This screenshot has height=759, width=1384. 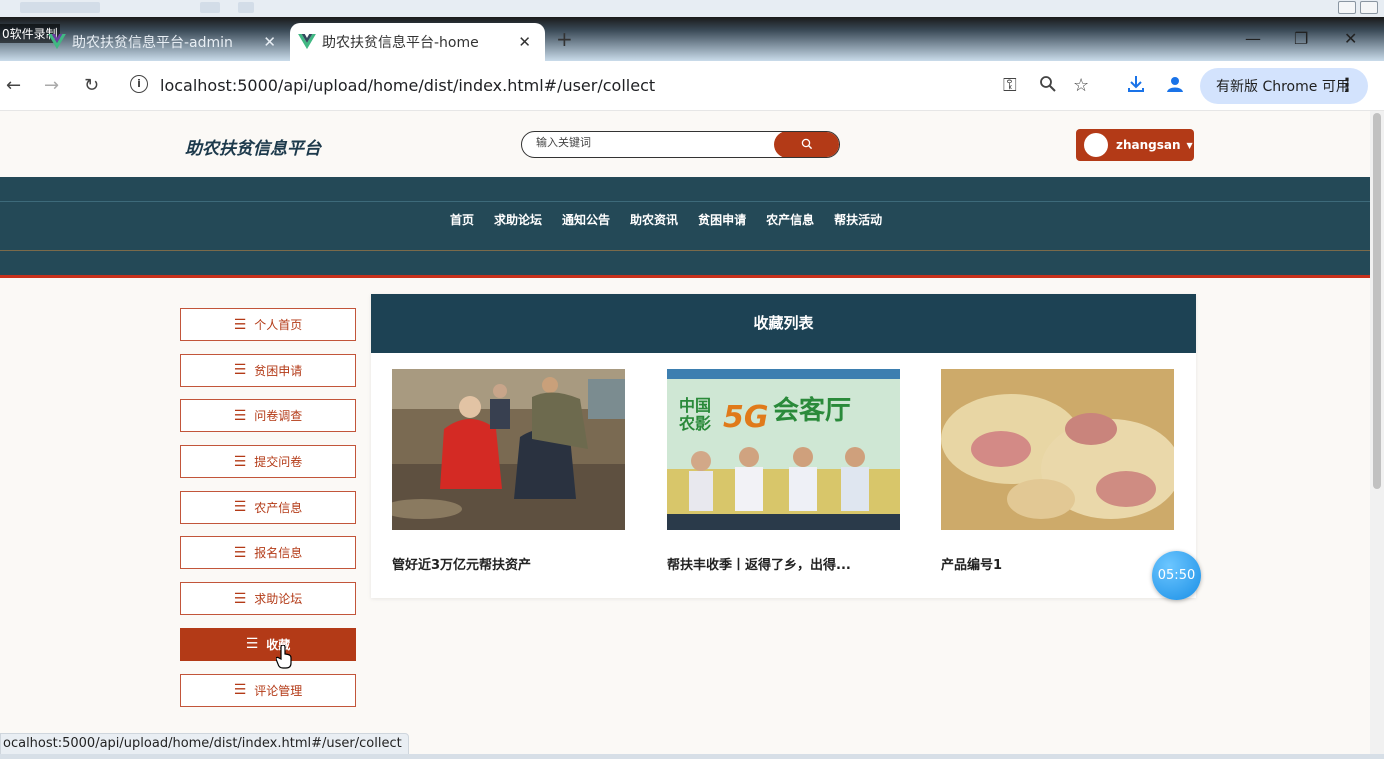 I want to click on search-button, so click(x=806, y=144).